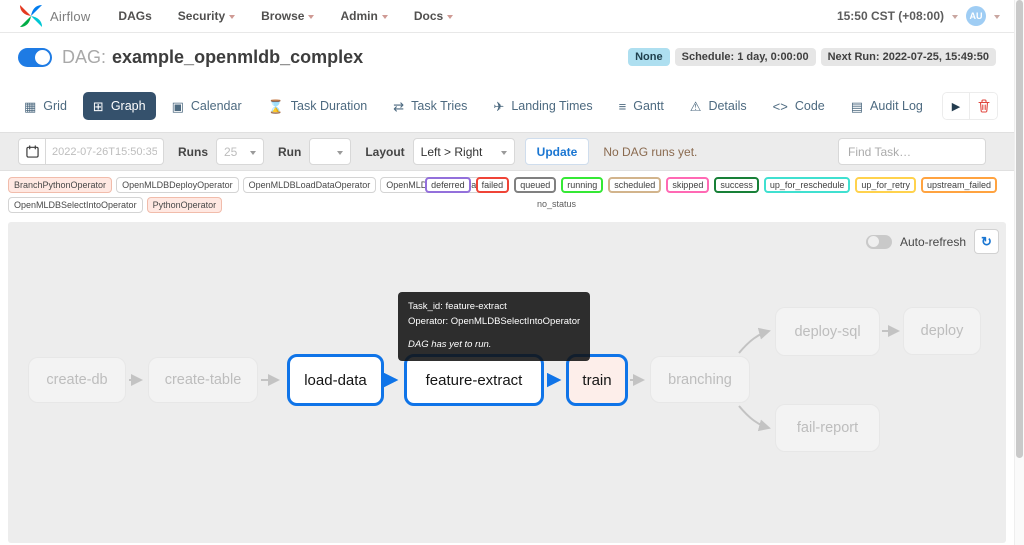  What do you see at coordinates (1019, 229) in the screenshot?
I see `scrollbar-thumb` at bounding box center [1019, 229].